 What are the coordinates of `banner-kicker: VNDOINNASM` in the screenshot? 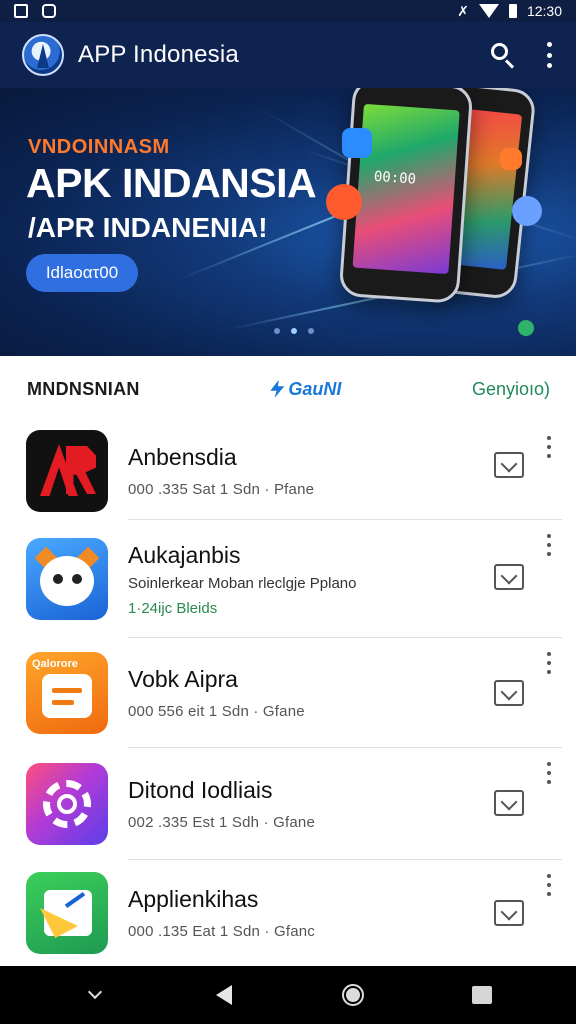 It's located at (99, 147).